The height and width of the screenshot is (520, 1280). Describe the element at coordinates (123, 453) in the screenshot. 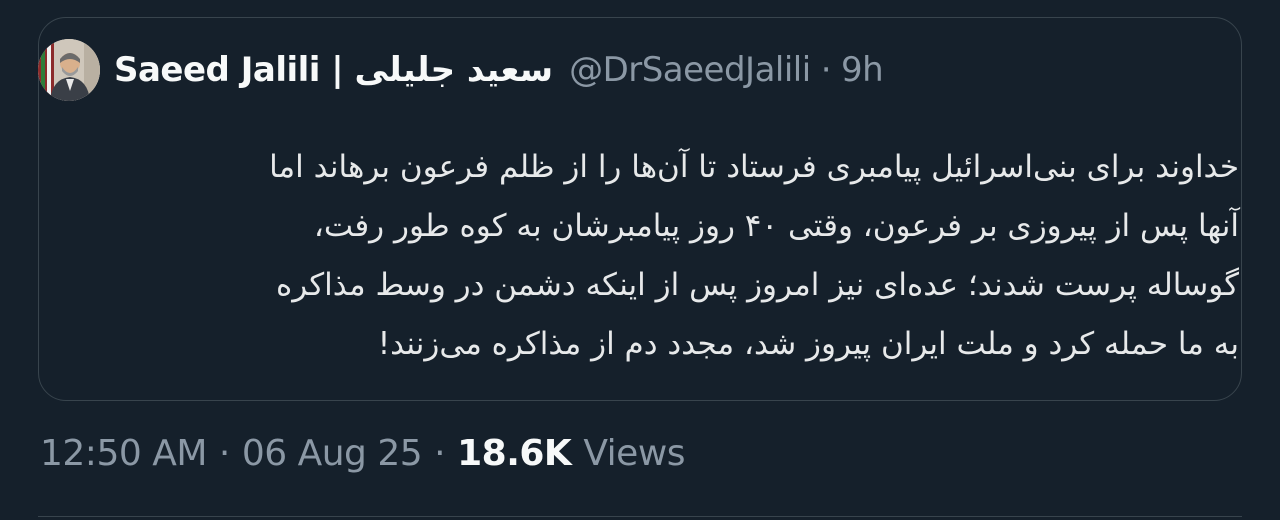

I see `post-time: 12:50 AM` at that location.